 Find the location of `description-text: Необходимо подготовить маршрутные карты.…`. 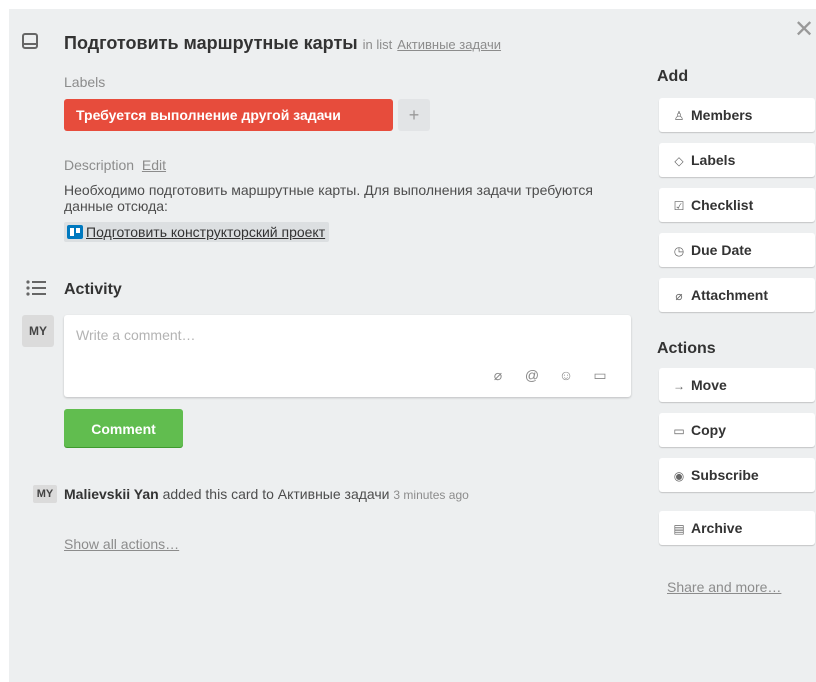

description-text: Необходимо подготовить маршрутные карты.… is located at coordinates (328, 198).